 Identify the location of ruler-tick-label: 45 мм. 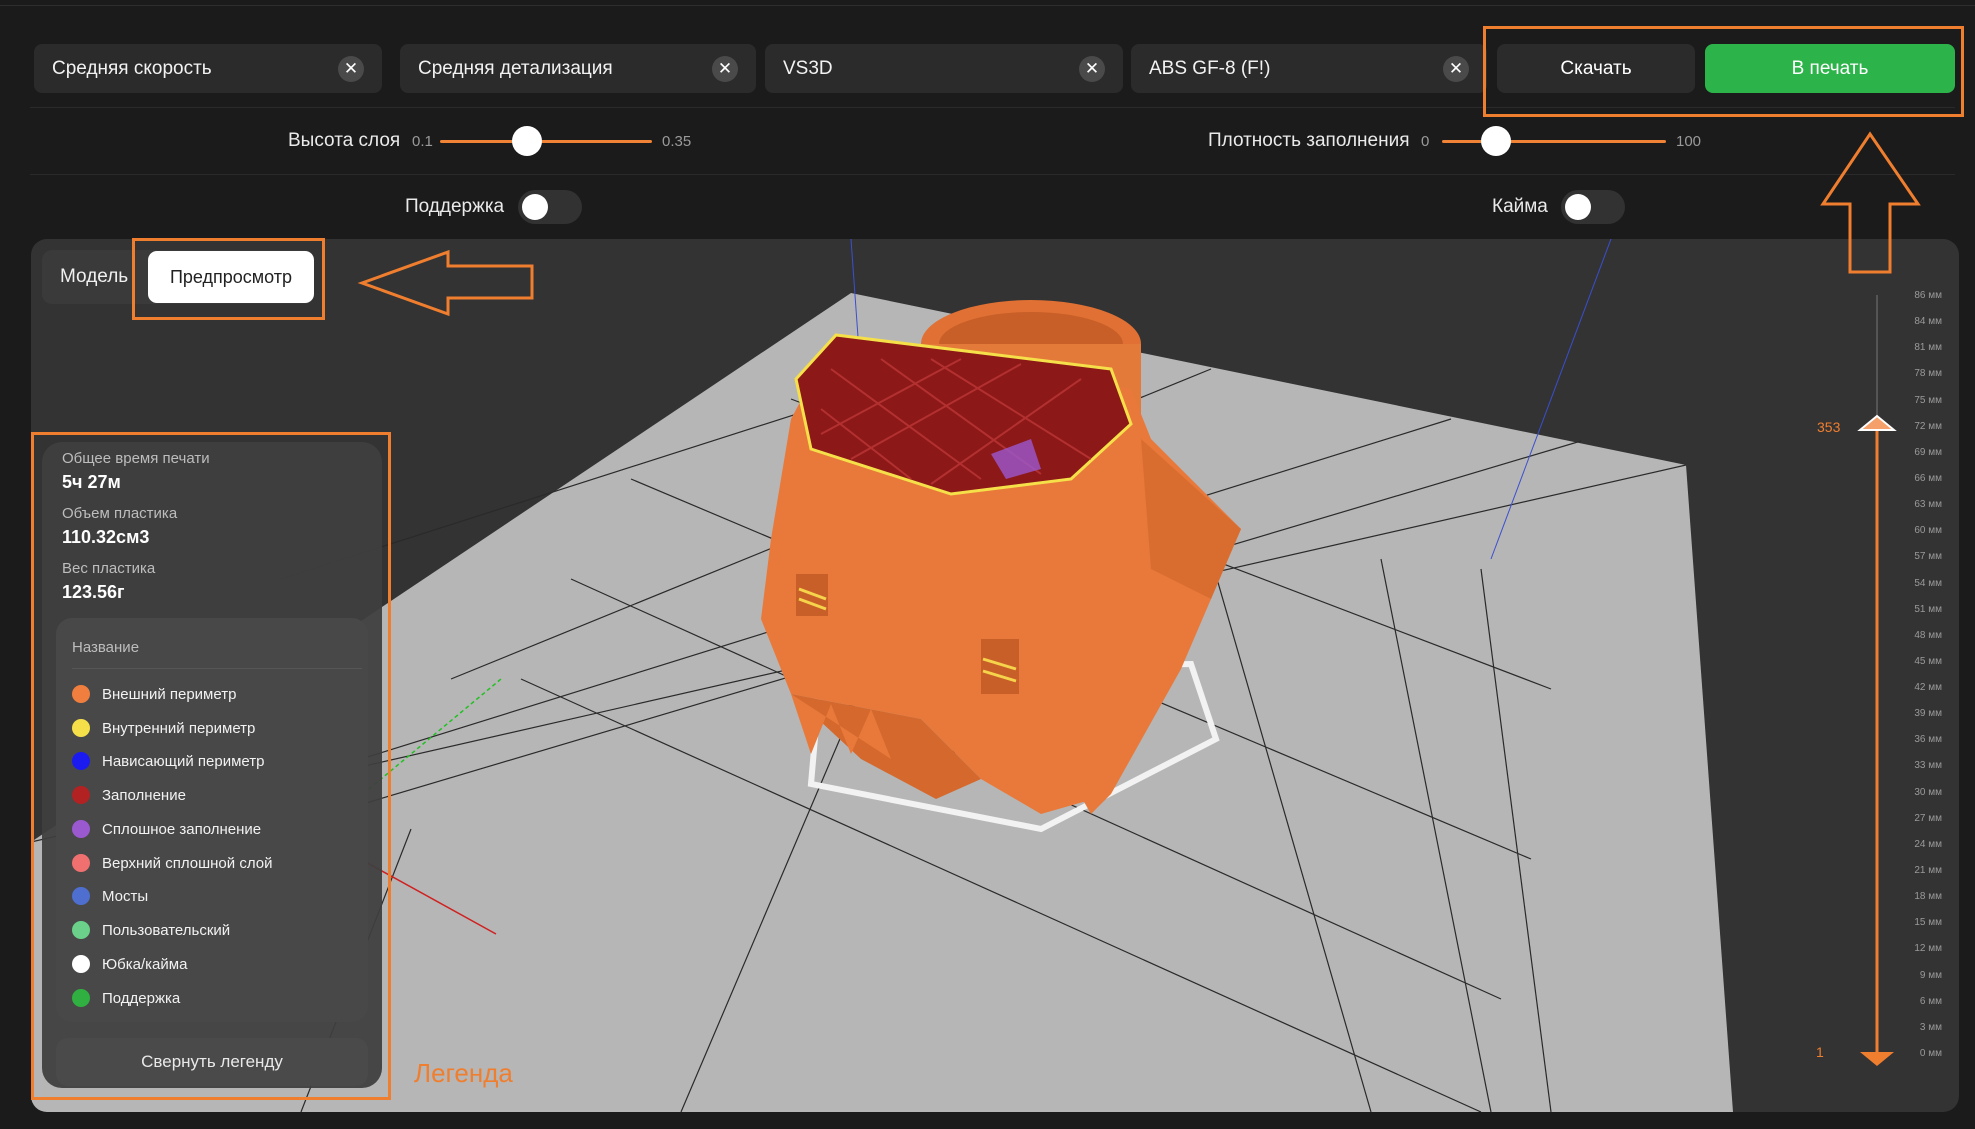
(1928, 661).